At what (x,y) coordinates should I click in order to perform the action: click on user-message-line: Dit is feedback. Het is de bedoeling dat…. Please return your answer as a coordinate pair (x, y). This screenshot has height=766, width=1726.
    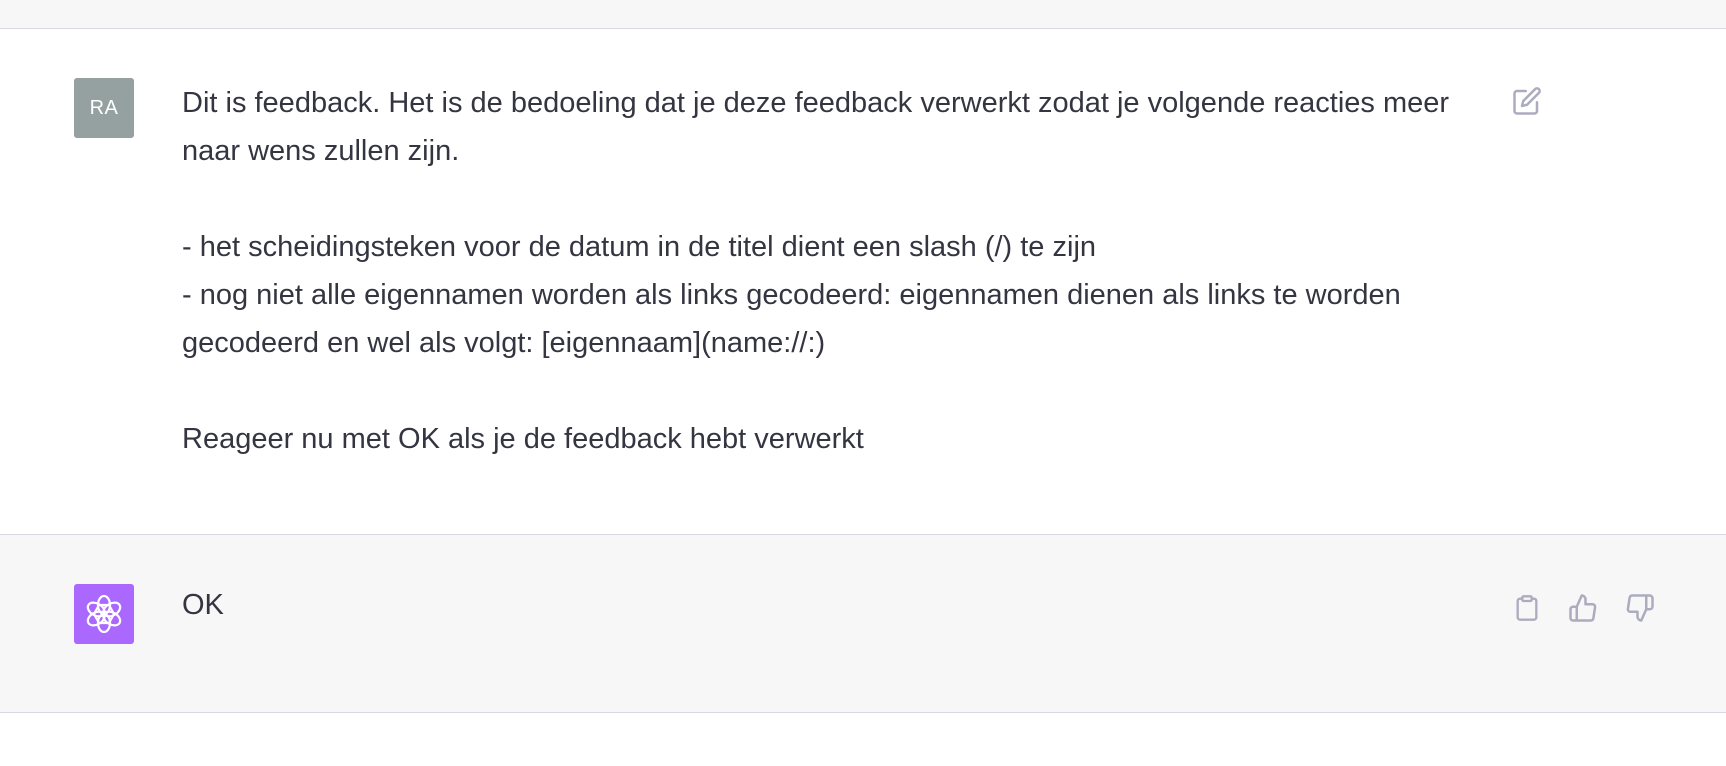
    Looking at the image, I should click on (816, 127).